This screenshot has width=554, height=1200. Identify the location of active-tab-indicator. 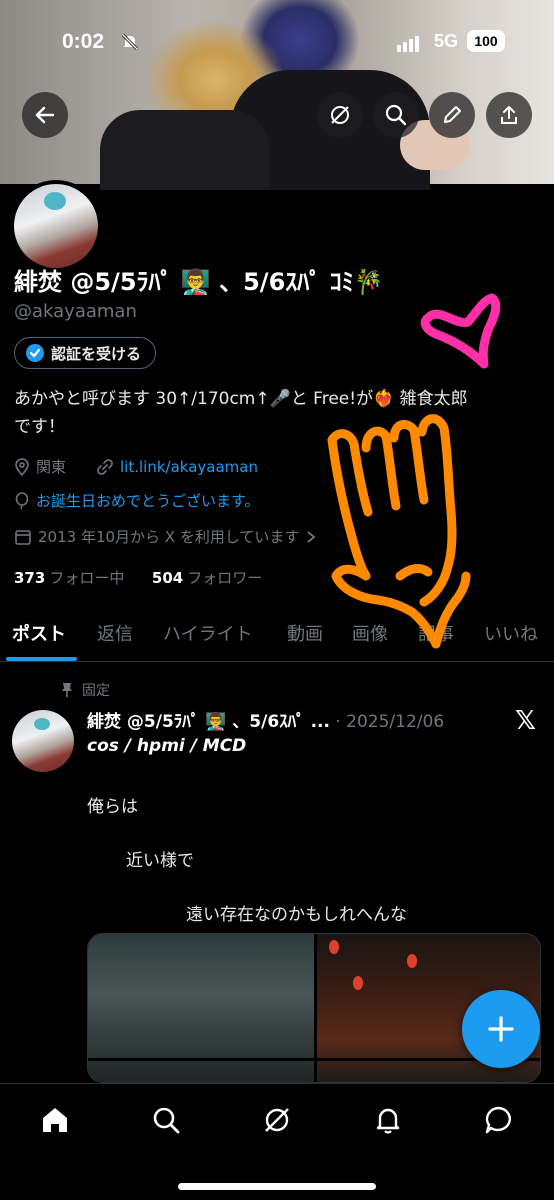
(41, 659).